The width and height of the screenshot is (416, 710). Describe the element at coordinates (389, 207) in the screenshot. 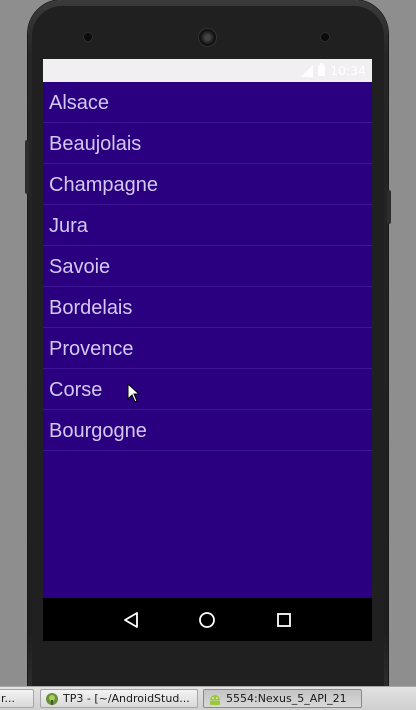

I see `power-button` at that location.